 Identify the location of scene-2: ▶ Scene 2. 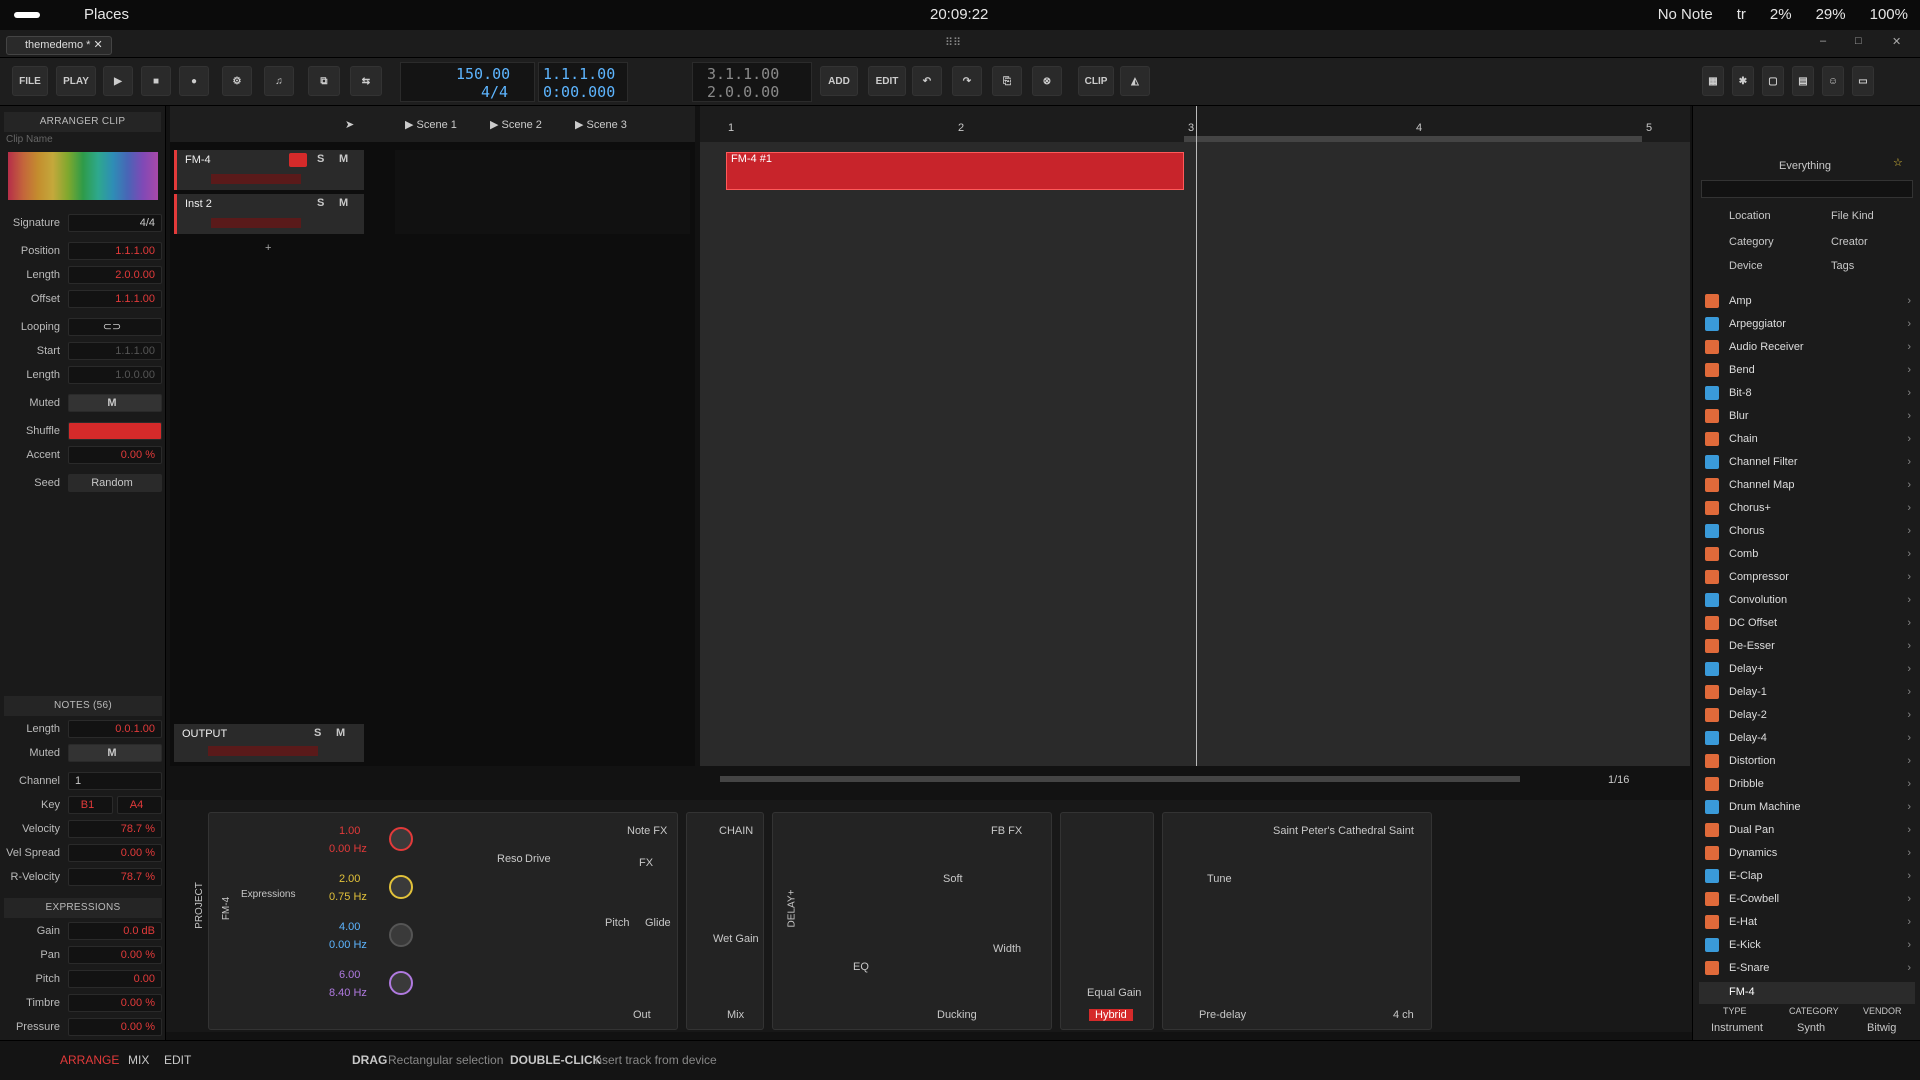
(516, 124).